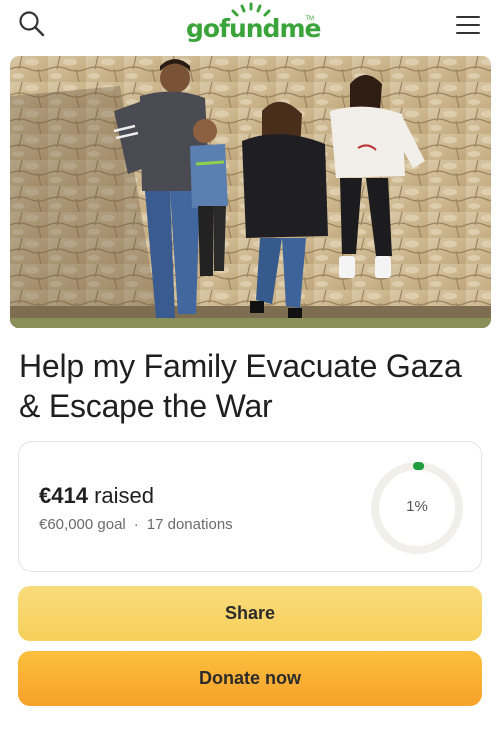 The height and width of the screenshot is (730, 500). I want to click on logo-wordmark: gofundme, so click(253, 28).